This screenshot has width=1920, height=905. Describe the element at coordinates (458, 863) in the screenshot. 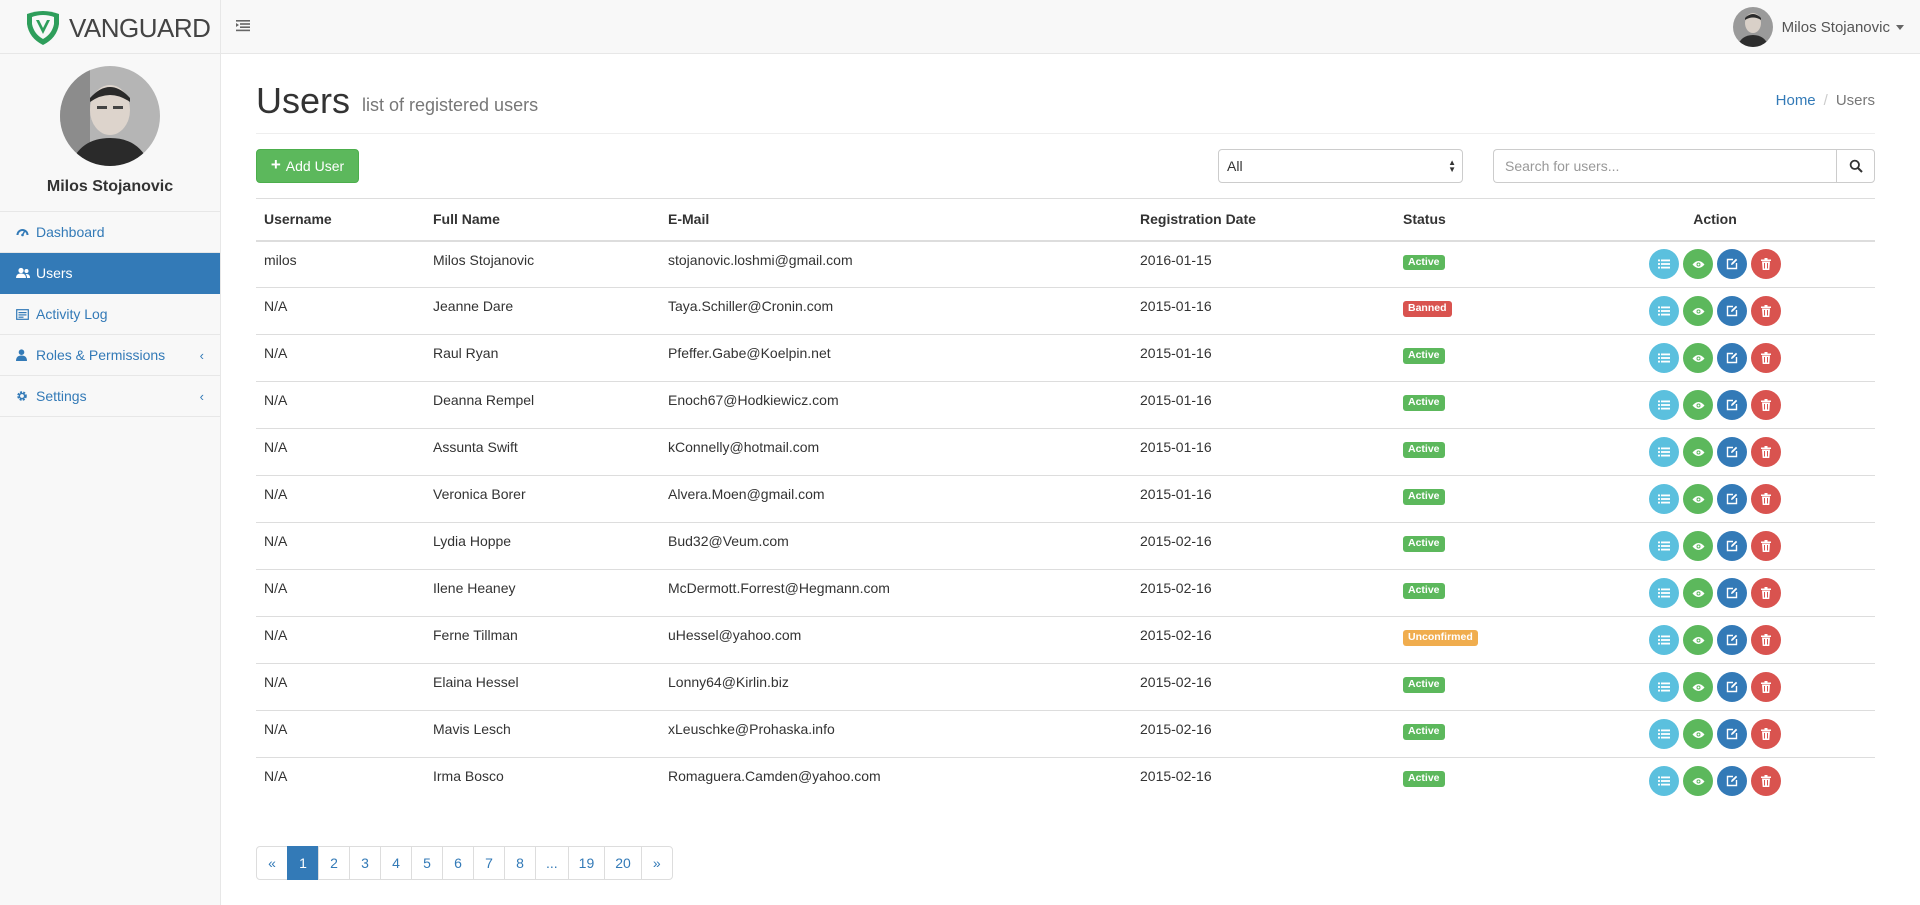

I see `pagination-page-6: 6` at that location.